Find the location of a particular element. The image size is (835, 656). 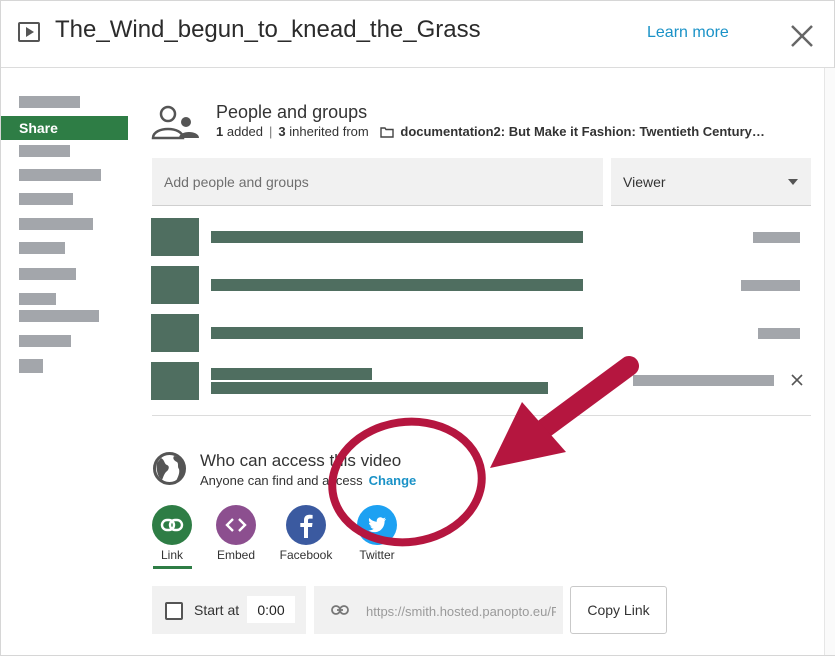

access-level-text: Anyone can find and access is located at coordinates (281, 480).